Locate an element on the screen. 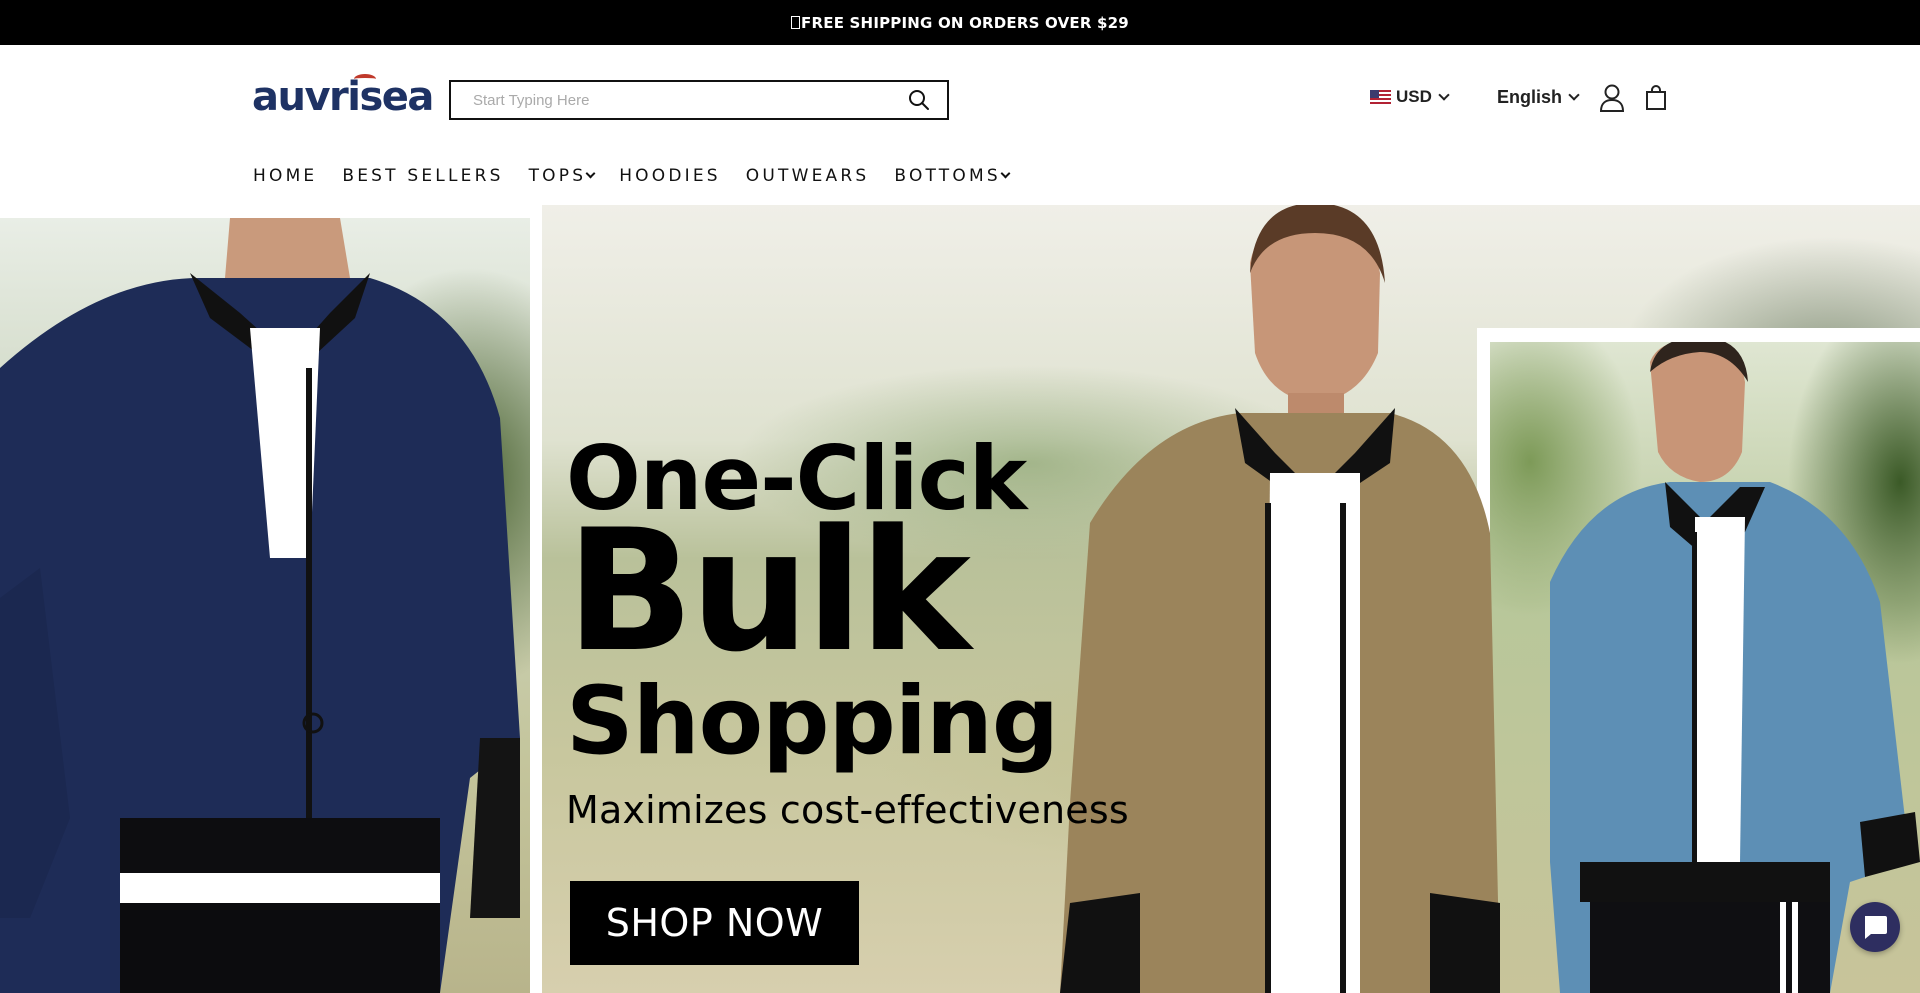  hero-subtitle: Maximizes cost-effectiveness is located at coordinates (847, 810).